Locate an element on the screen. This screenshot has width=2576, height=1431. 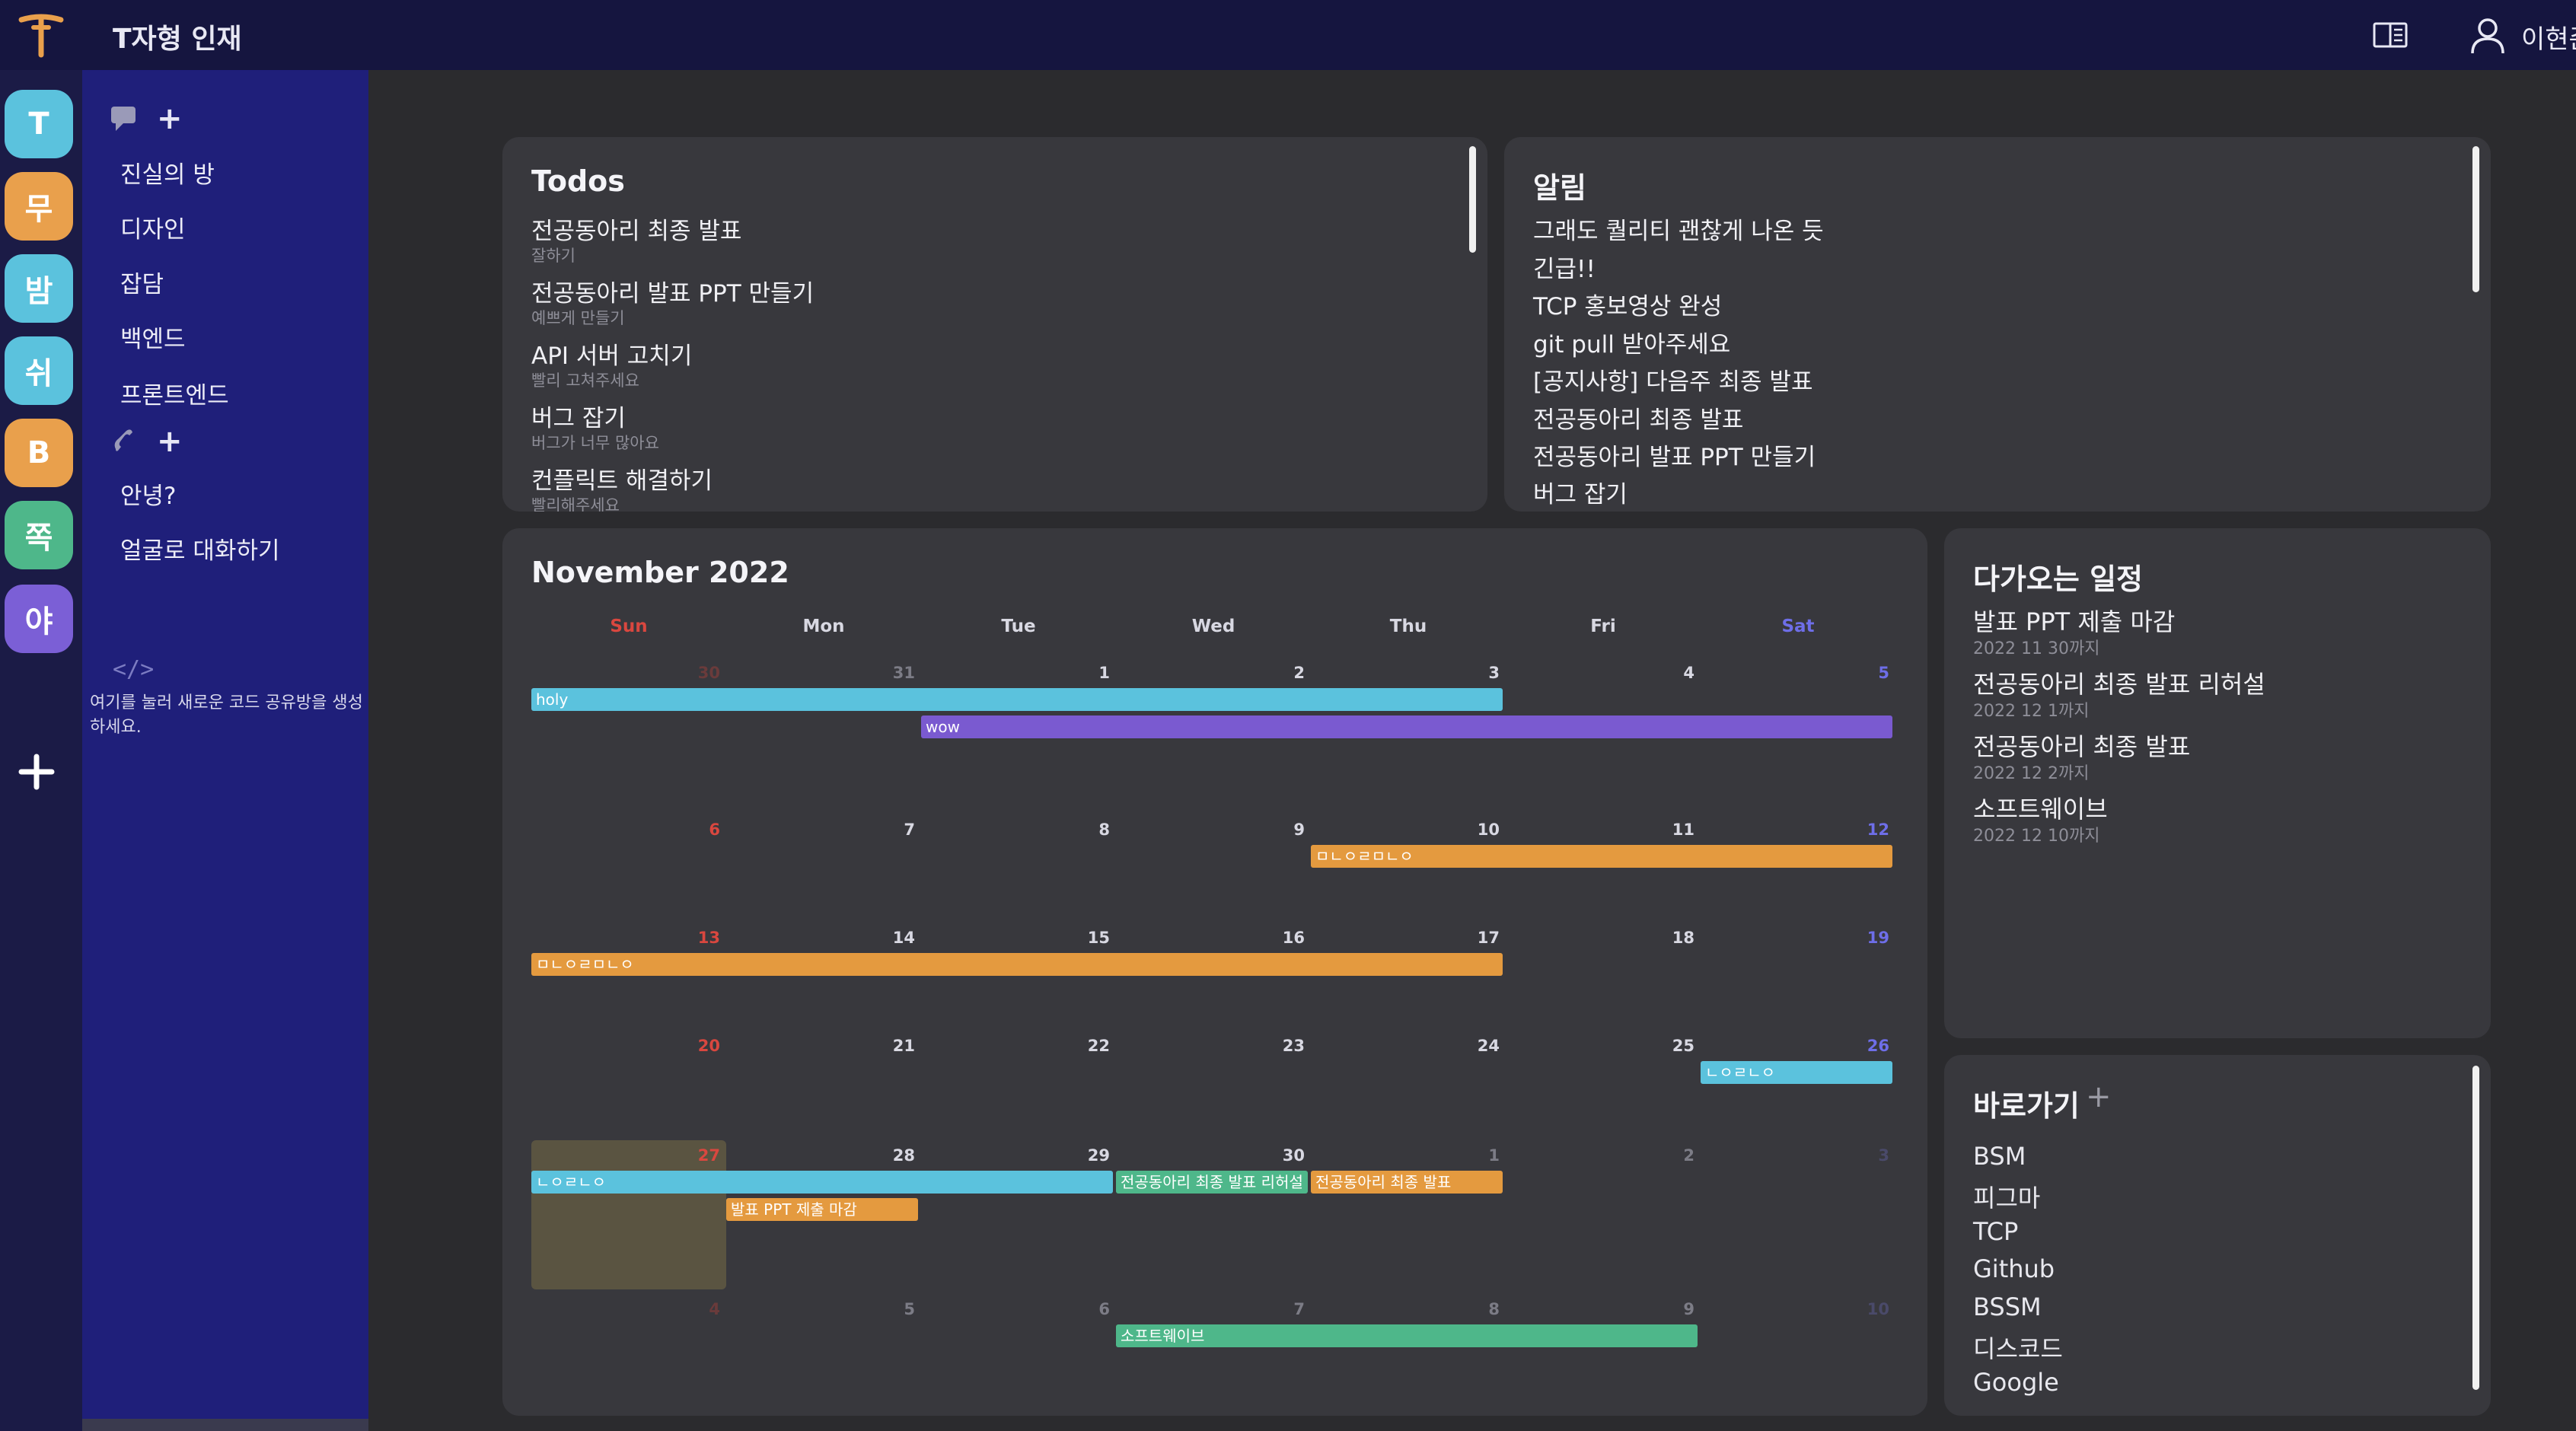
notices-scrollbar is located at coordinates (2476, 219).